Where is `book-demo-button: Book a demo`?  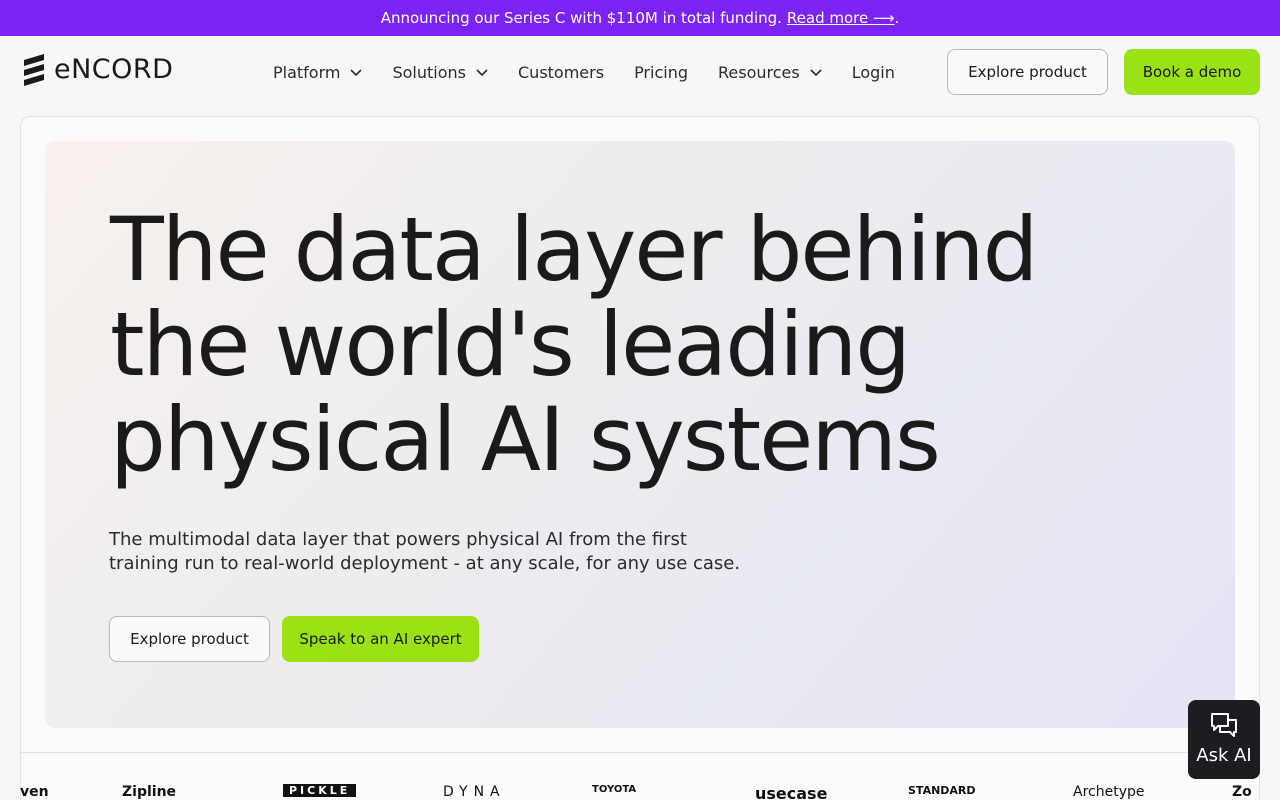 book-demo-button: Book a demo is located at coordinates (1192, 72).